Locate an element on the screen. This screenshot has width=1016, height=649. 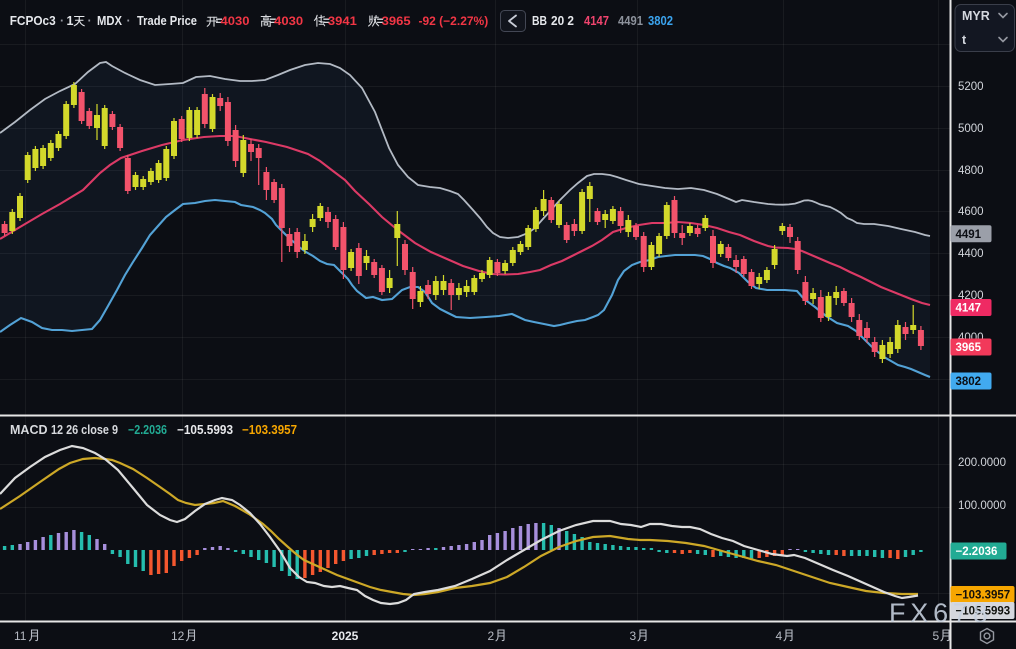
svg-text: -92 (−2.27%) is located at coordinates (454, 21).